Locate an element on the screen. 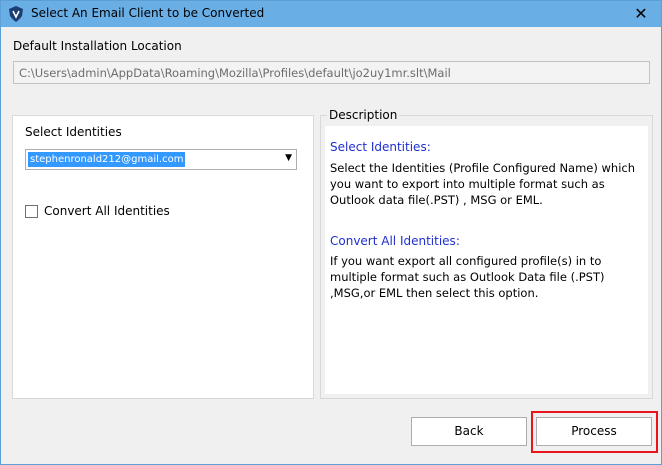 This screenshot has width=662, height=465. identities-selected-value: stephenronald212@gmail.com is located at coordinates (107, 159).